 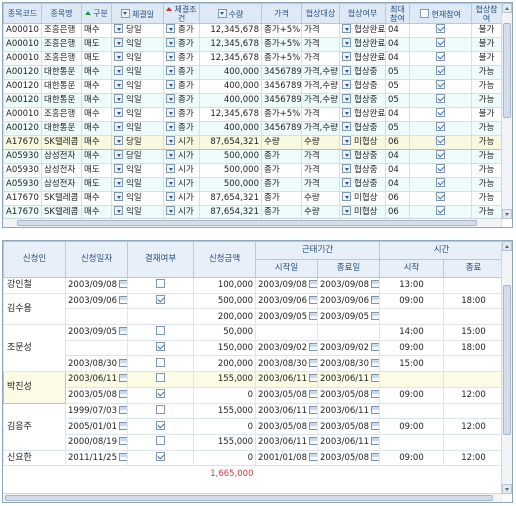 I want to click on scroll-up-arrow-icon, so click(x=507, y=246).